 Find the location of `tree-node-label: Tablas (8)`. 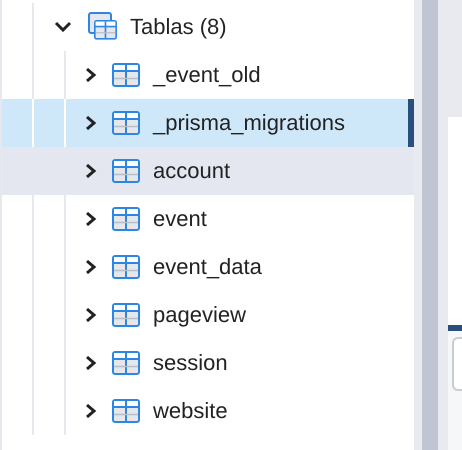

tree-node-label: Tablas (8) is located at coordinates (178, 27).